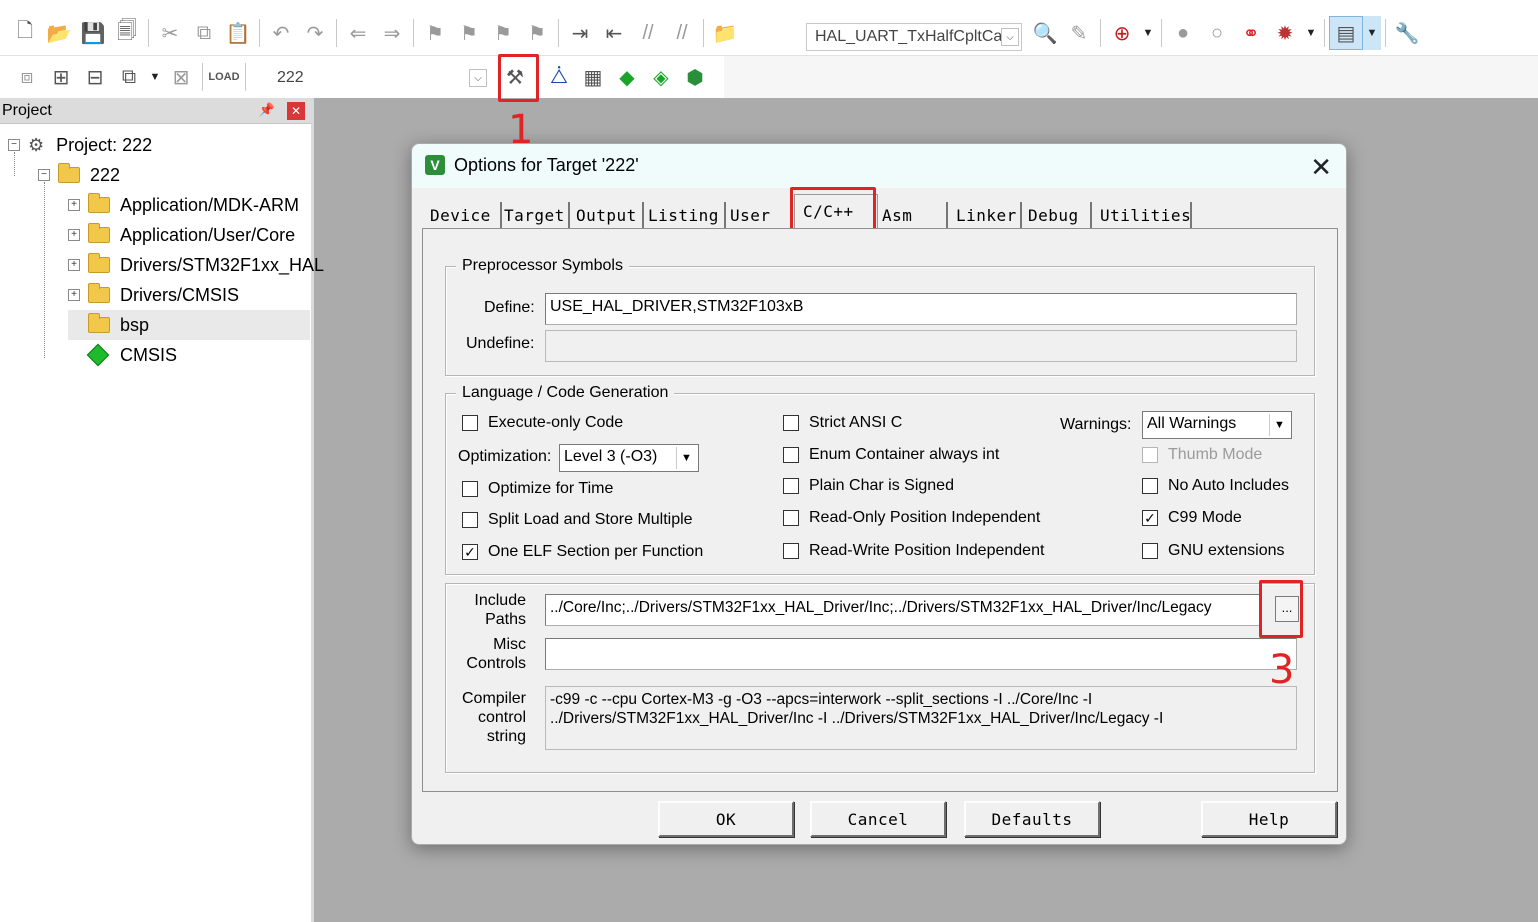  Describe the element at coordinates (759, 215) in the screenshot. I see `tab-user: User` at that location.